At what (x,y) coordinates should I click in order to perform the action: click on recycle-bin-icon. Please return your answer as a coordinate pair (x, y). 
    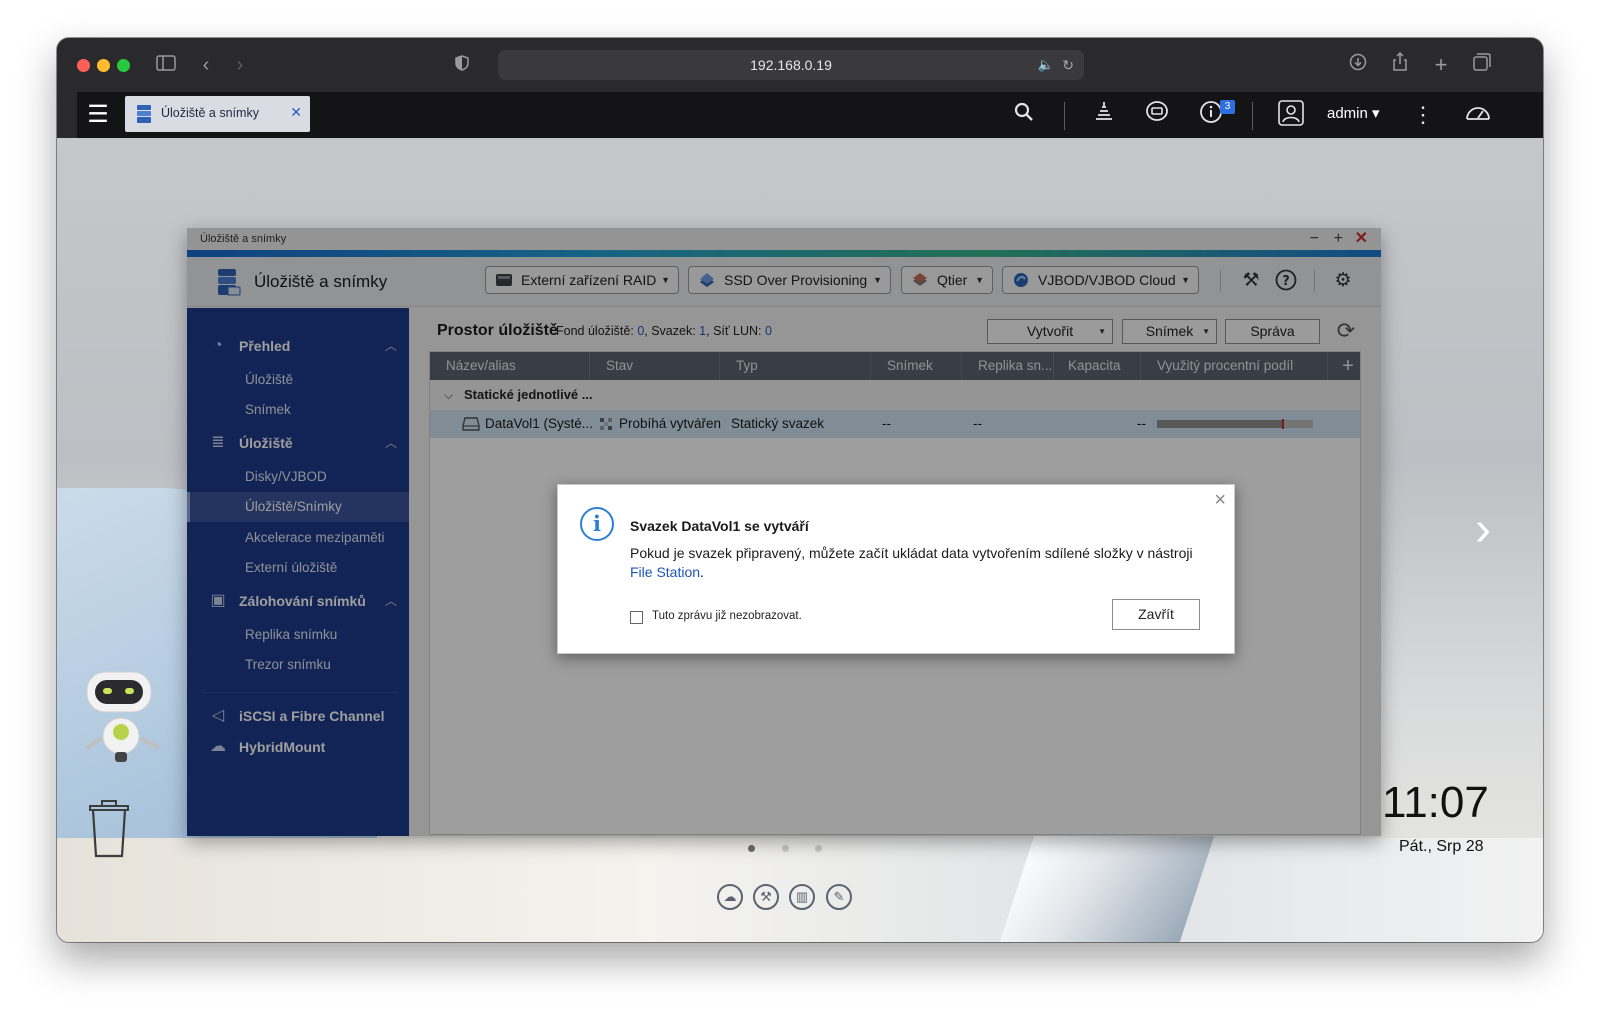
    Looking at the image, I should click on (109, 828).